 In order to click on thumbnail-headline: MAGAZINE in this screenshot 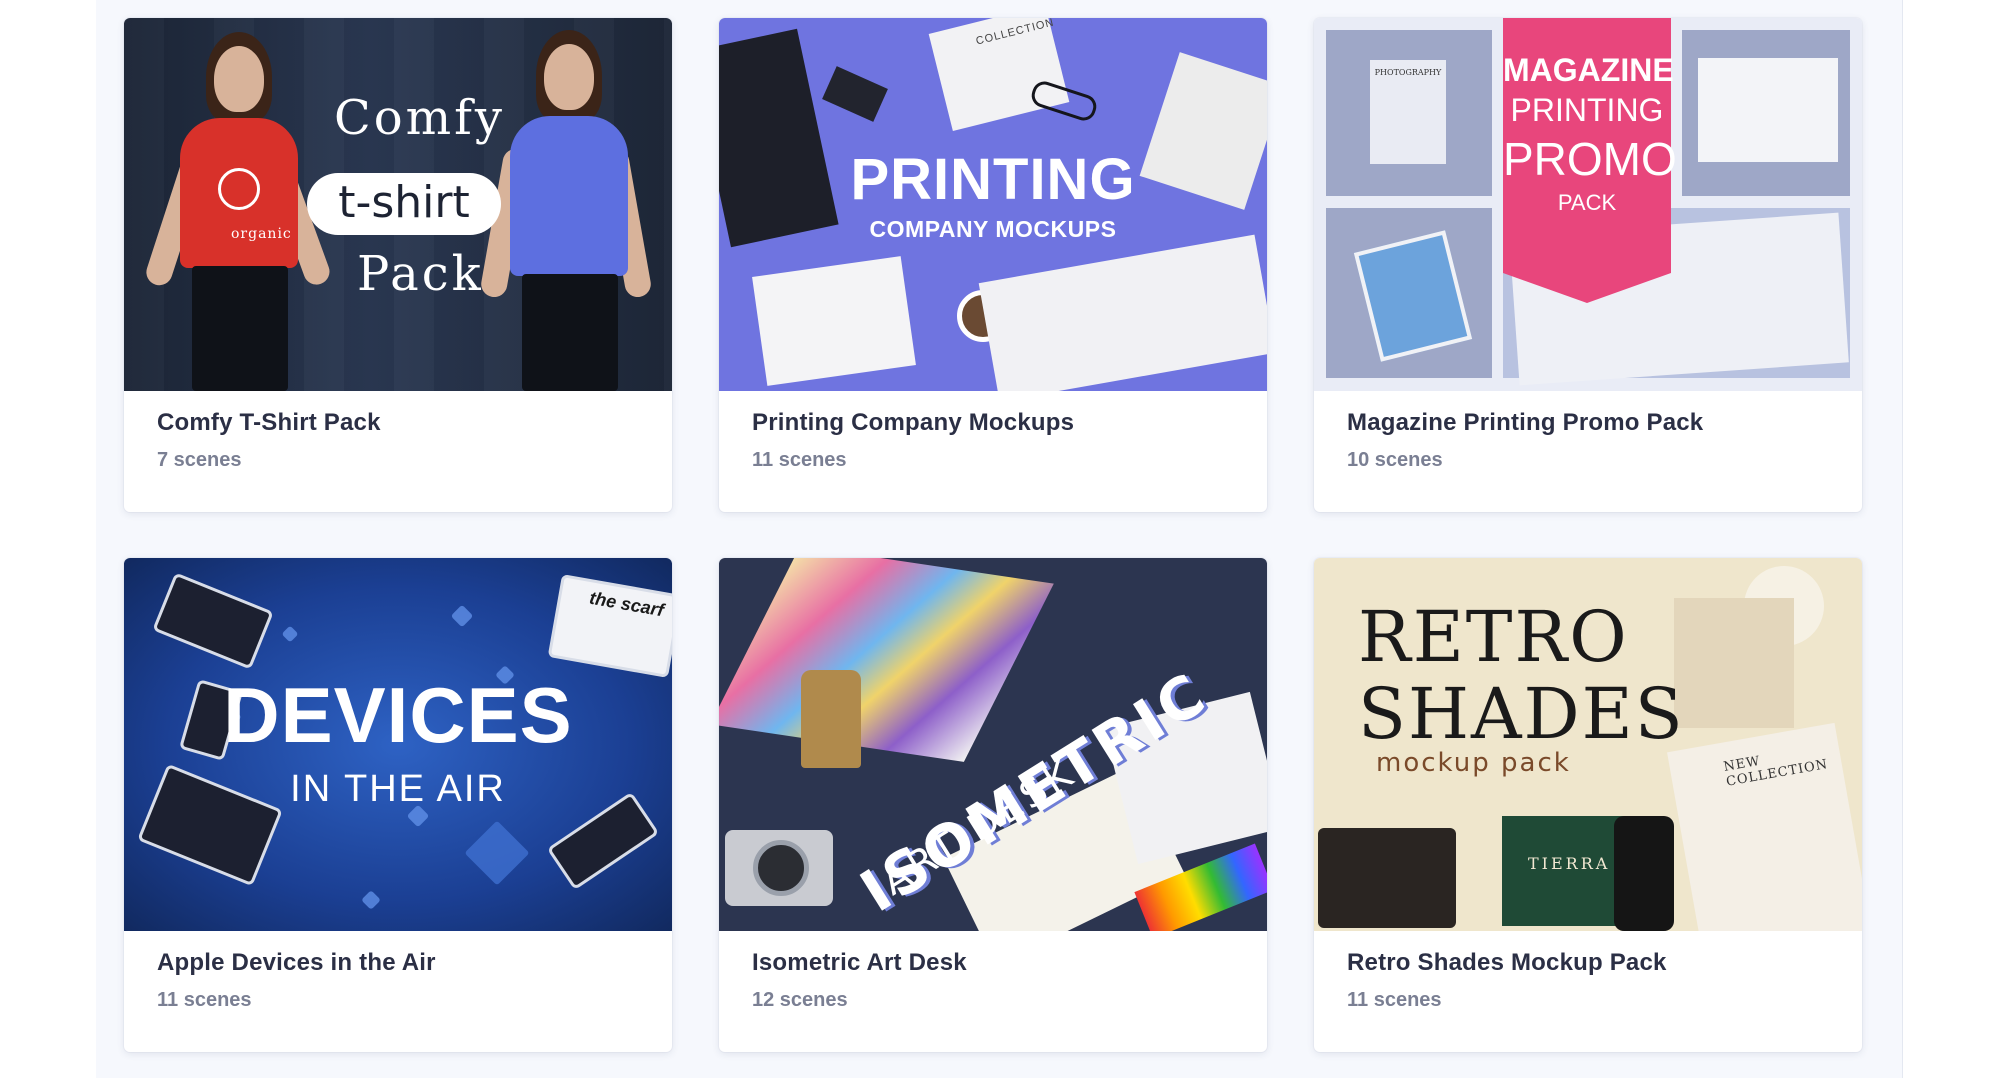, I will do `click(1588, 70)`.